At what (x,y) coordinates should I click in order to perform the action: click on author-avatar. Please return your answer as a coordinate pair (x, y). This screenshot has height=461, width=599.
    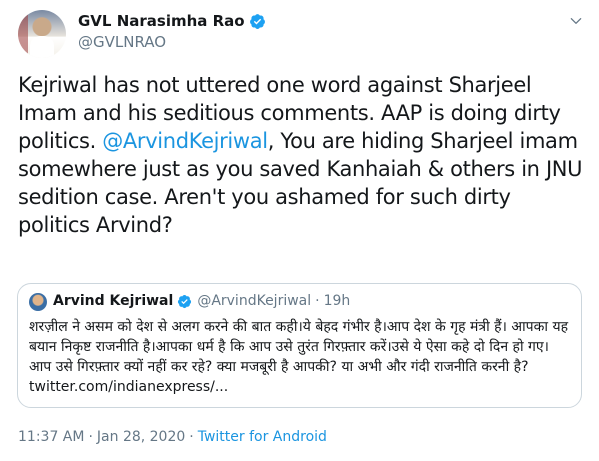
    Looking at the image, I should click on (42, 34).